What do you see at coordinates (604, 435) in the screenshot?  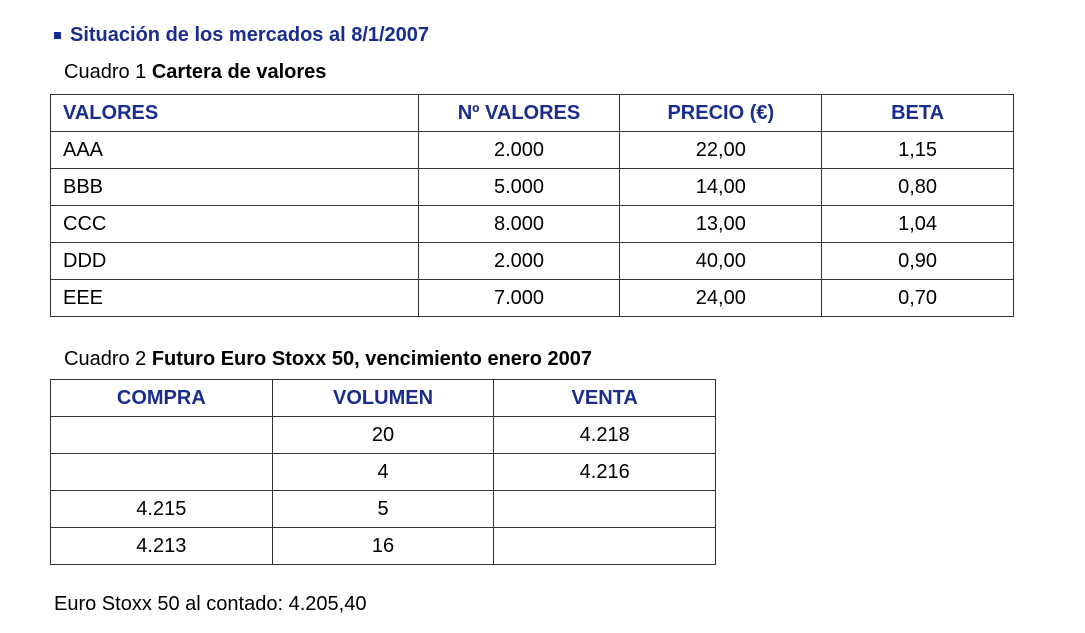 I see `table-cell: 4.218` at bounding box center [604, 435].